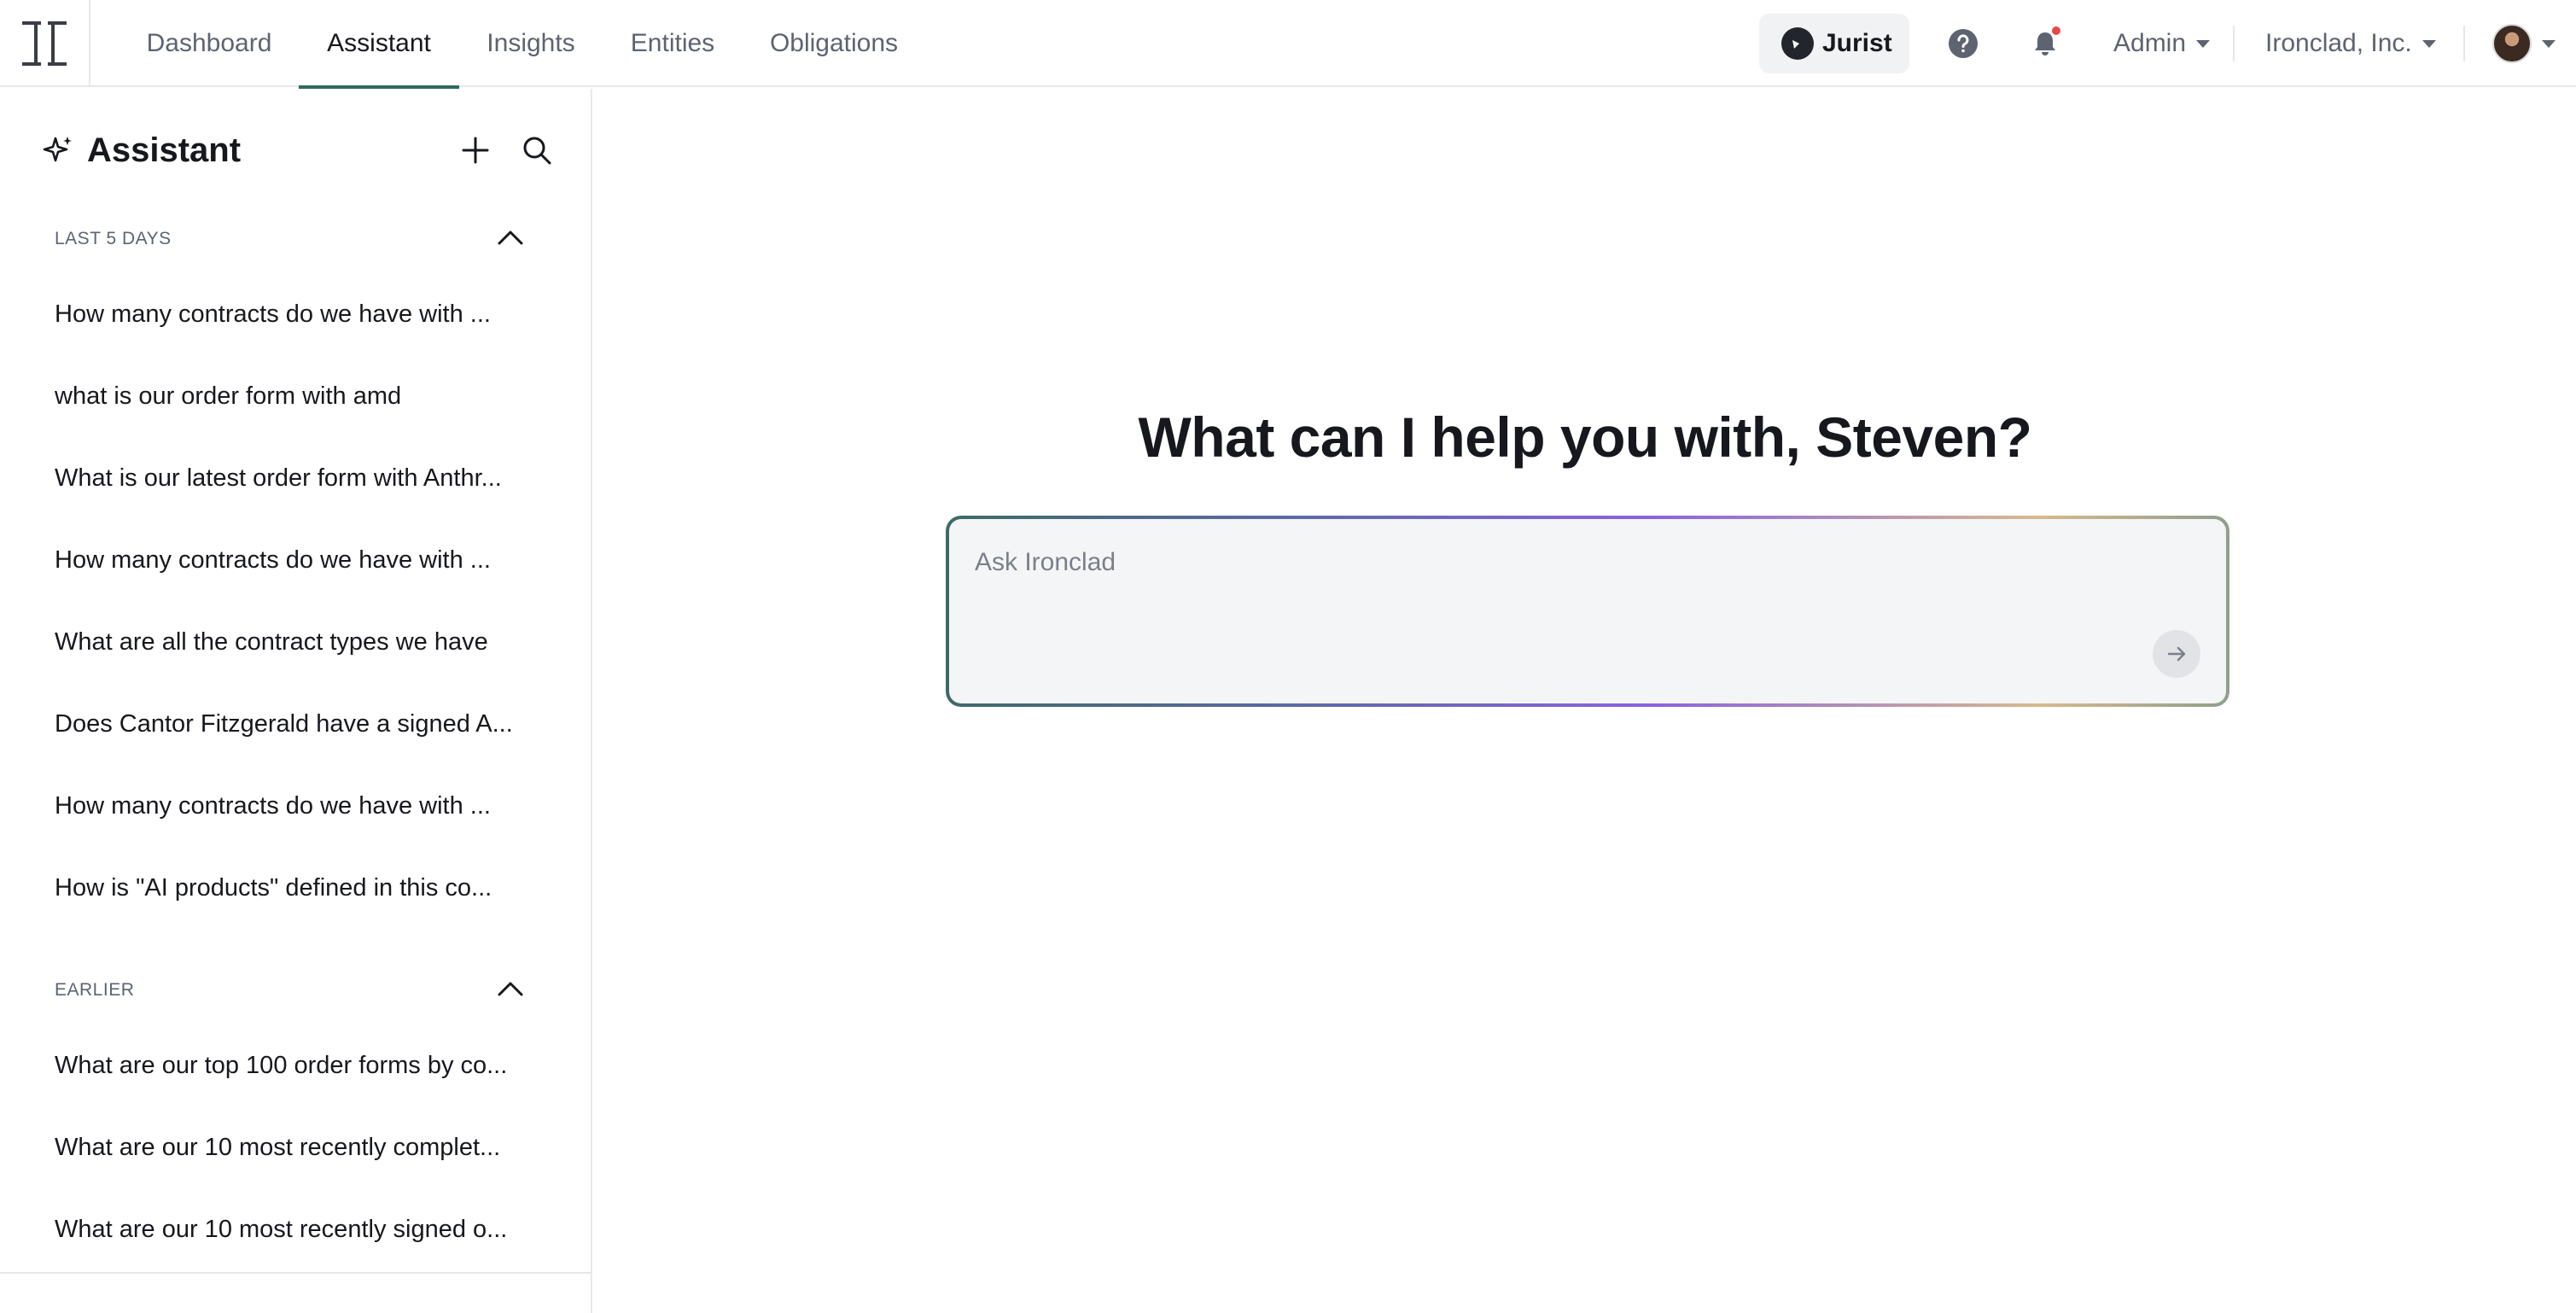 This screenshot has width=2576, height=1313. I want to click on sidebar-header: Assistant, so click(141, 150).